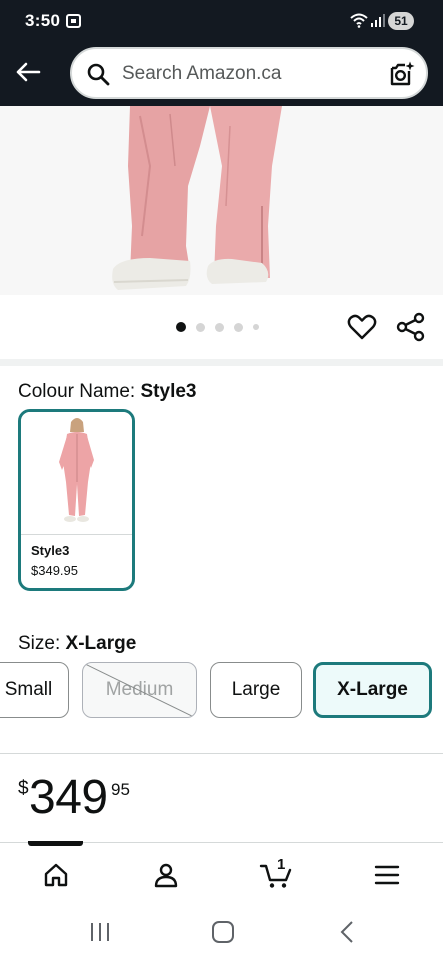  What do you see at coordinates (378, 20) in the screenshot?
I see `signal-icon` at bounding box center [378, 20].